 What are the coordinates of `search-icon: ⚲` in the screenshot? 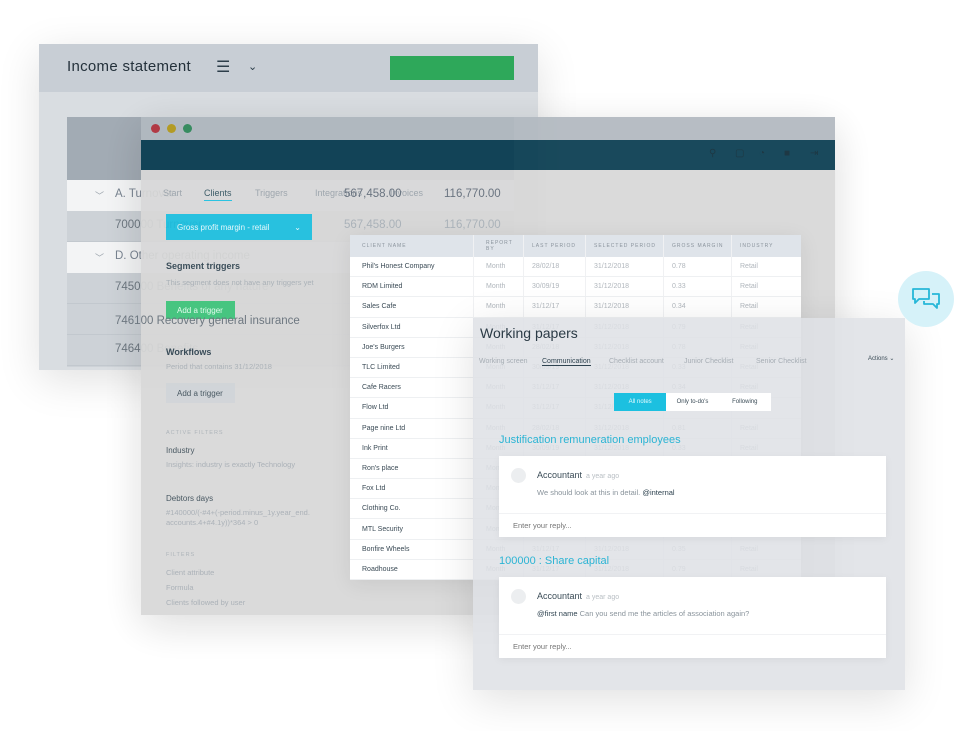 It's located at (712, 153).